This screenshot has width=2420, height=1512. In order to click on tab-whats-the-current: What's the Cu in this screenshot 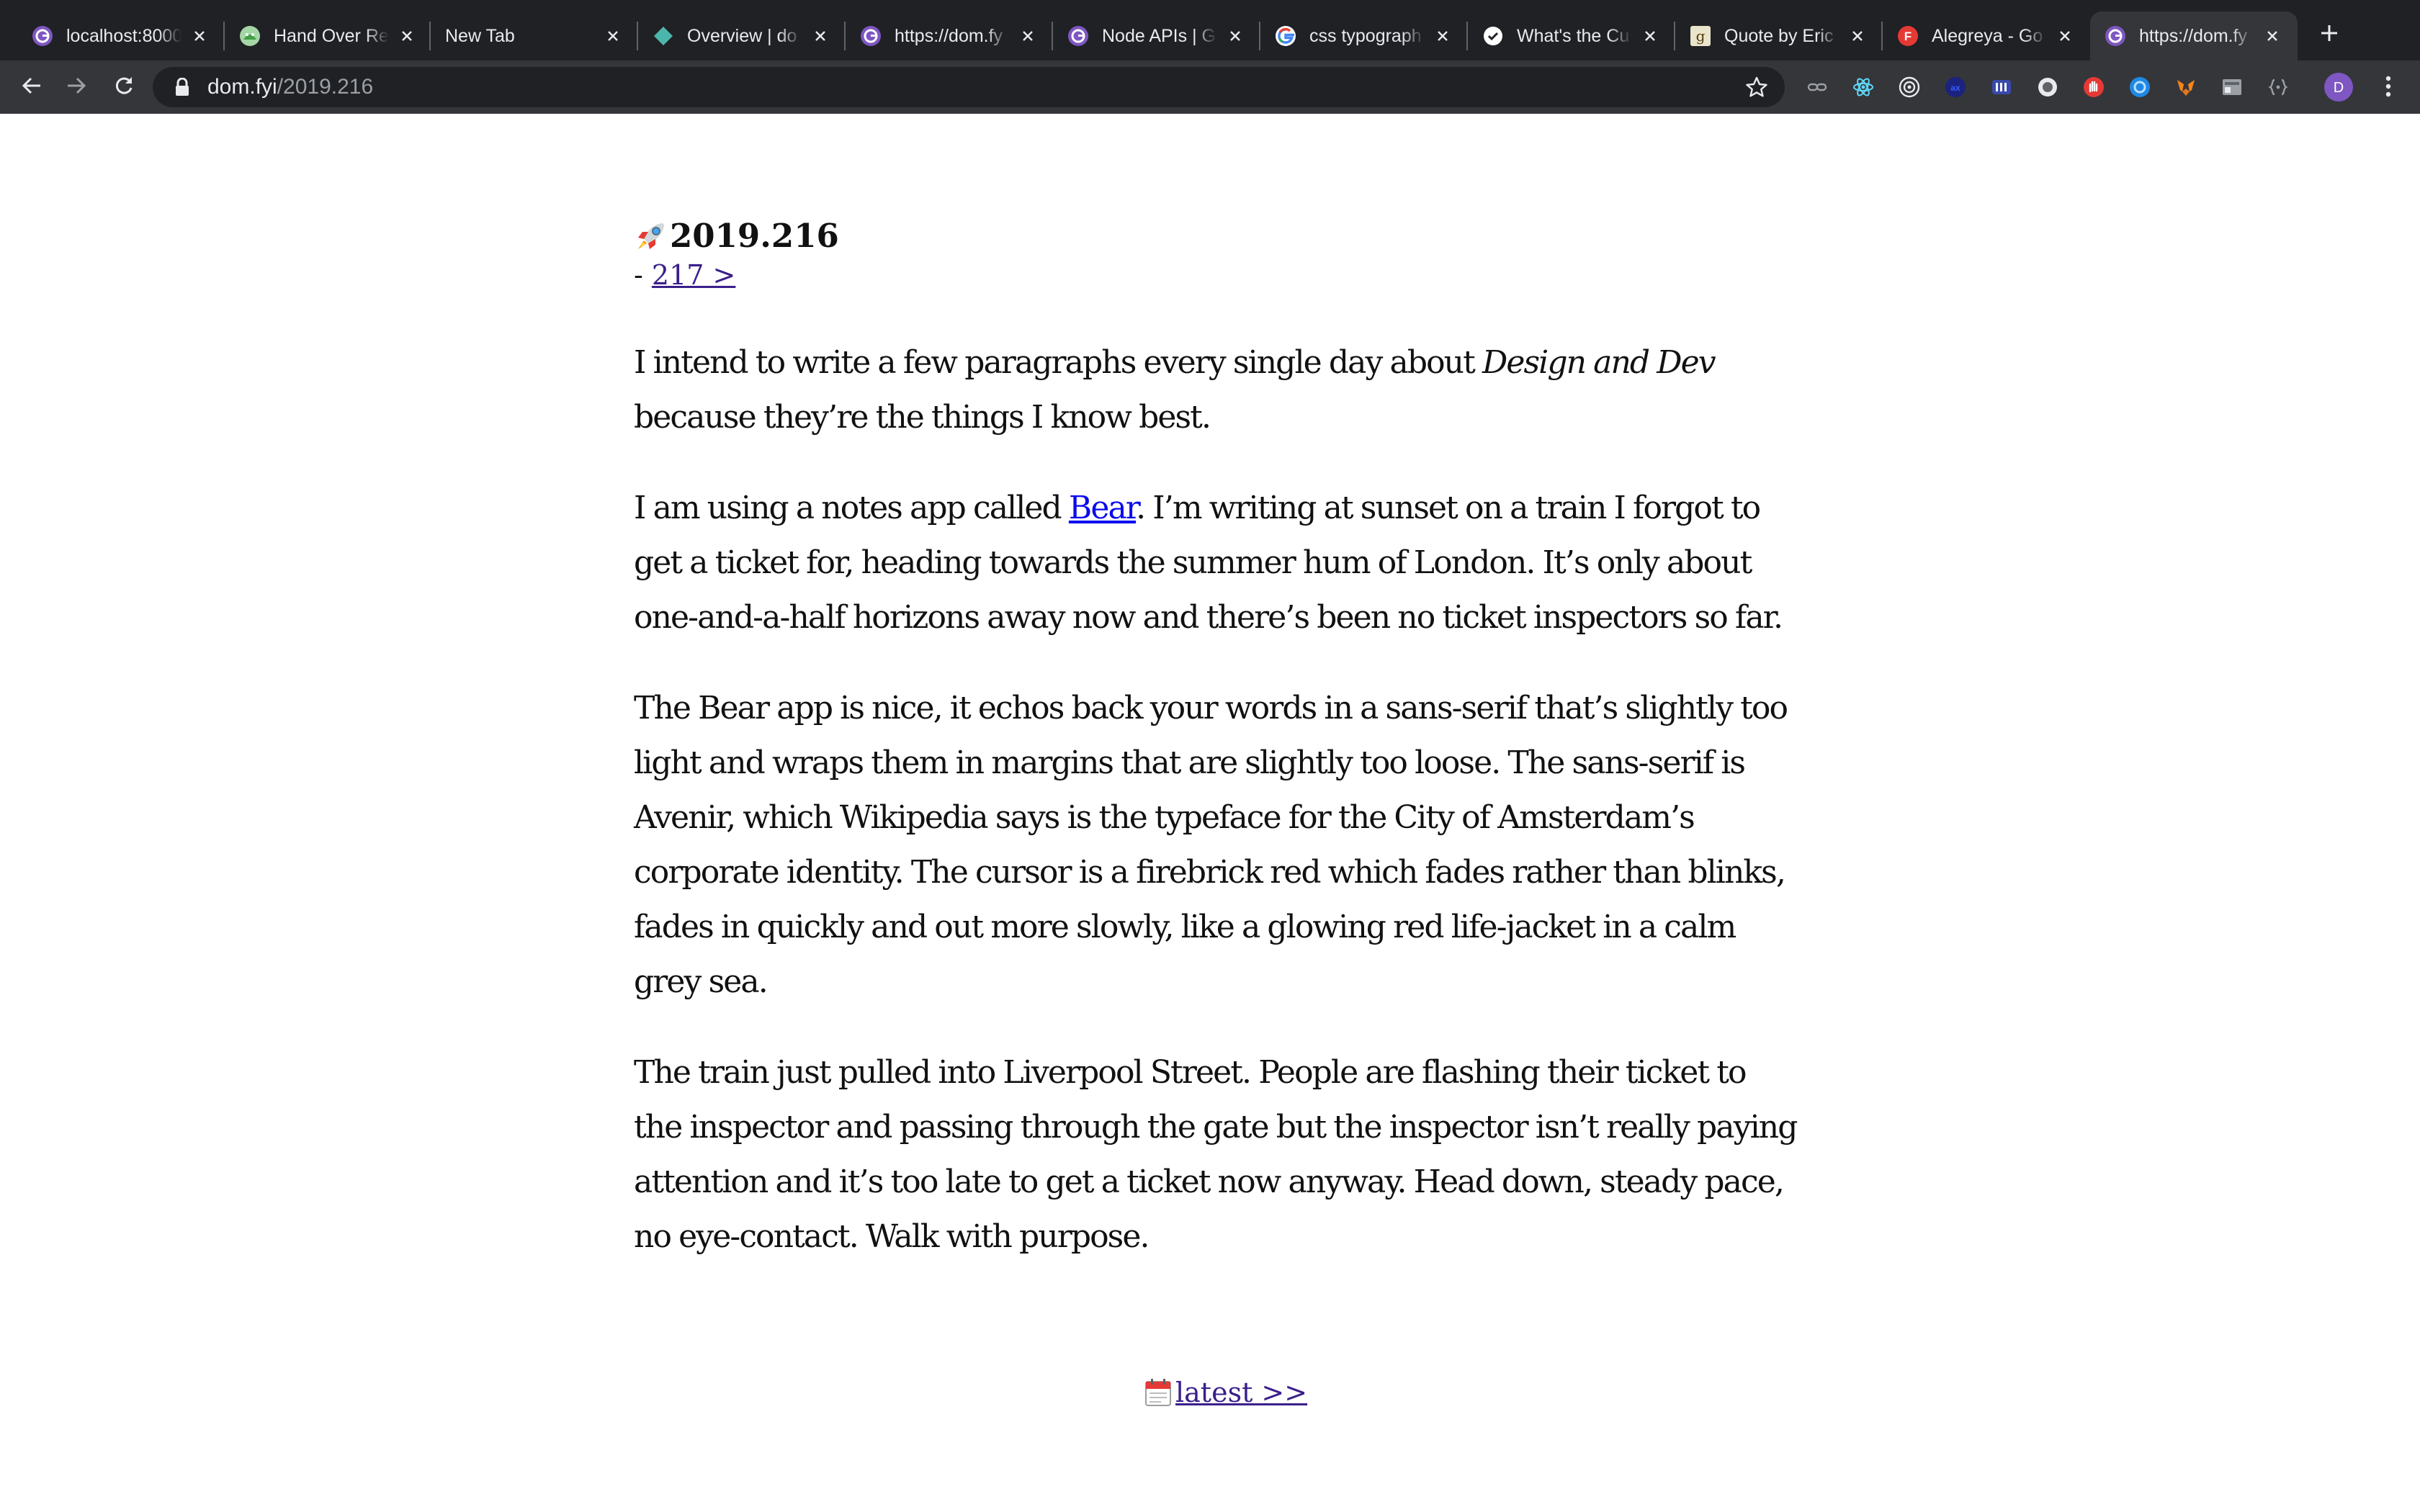, I will do `click(1572, 36)`.